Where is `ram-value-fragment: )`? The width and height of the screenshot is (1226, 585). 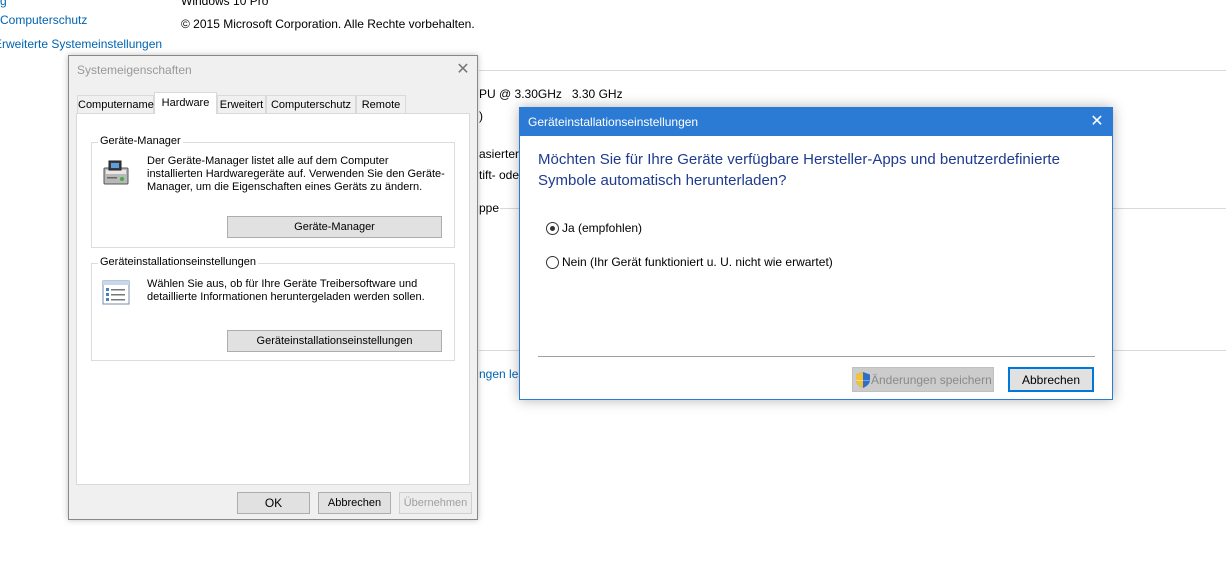 ram-value-fragment: ) is located at coordinates (481, 116).